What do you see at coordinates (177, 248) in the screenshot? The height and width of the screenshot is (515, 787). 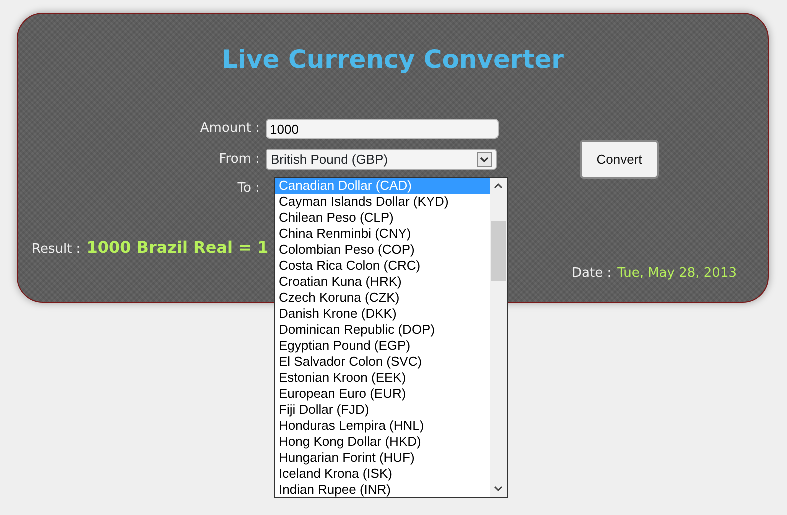 I see `result-value: 1000 Brazil Real = 1` at bounding box center [177, 248].